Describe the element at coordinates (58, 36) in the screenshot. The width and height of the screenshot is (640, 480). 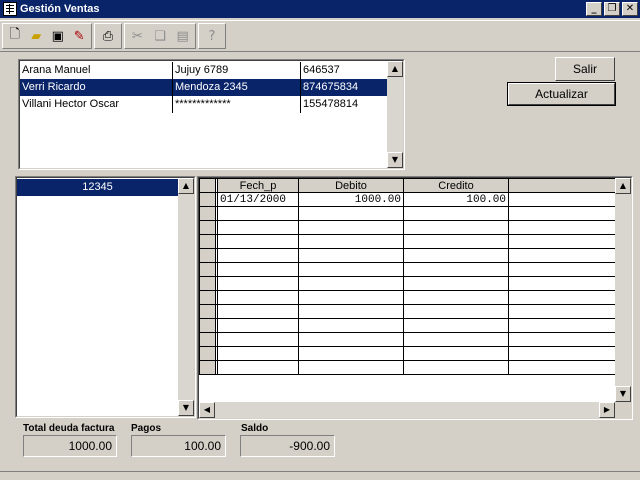
I see `save-icon: ▣` at that location.